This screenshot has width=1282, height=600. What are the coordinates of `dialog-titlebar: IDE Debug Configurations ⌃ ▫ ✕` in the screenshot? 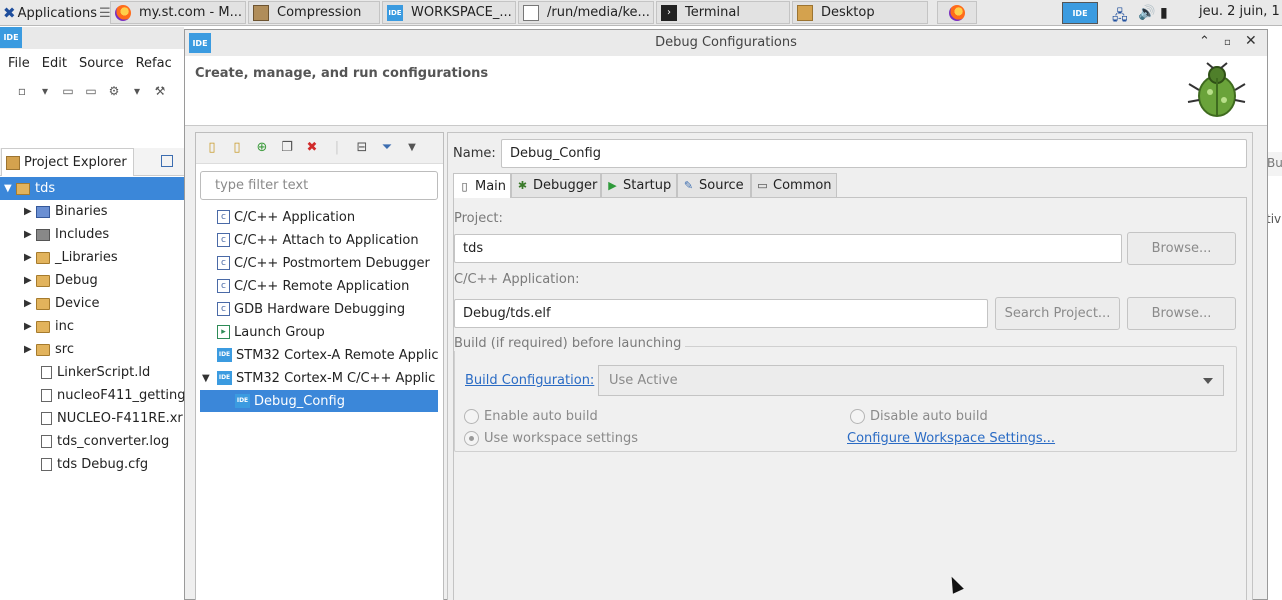 It's located at (726, 43).